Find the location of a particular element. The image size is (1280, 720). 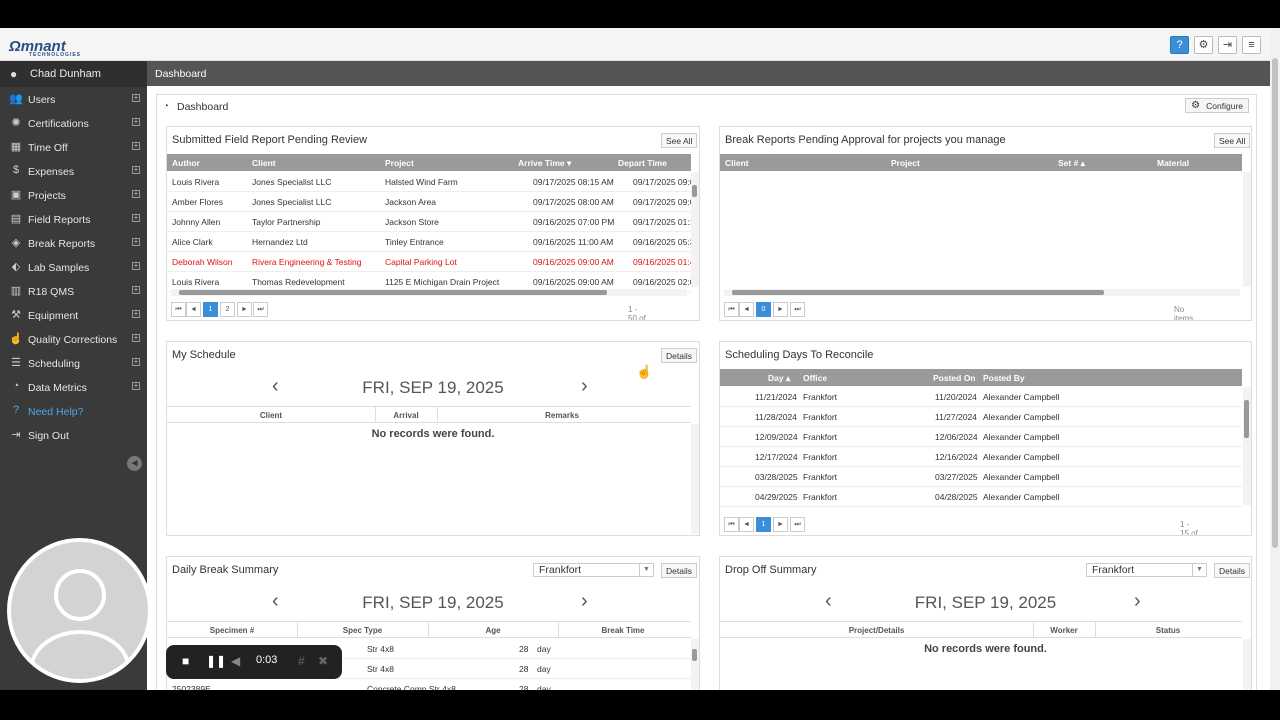

see-all-break-reports-button: See All is located at coordinates (1232, 140).